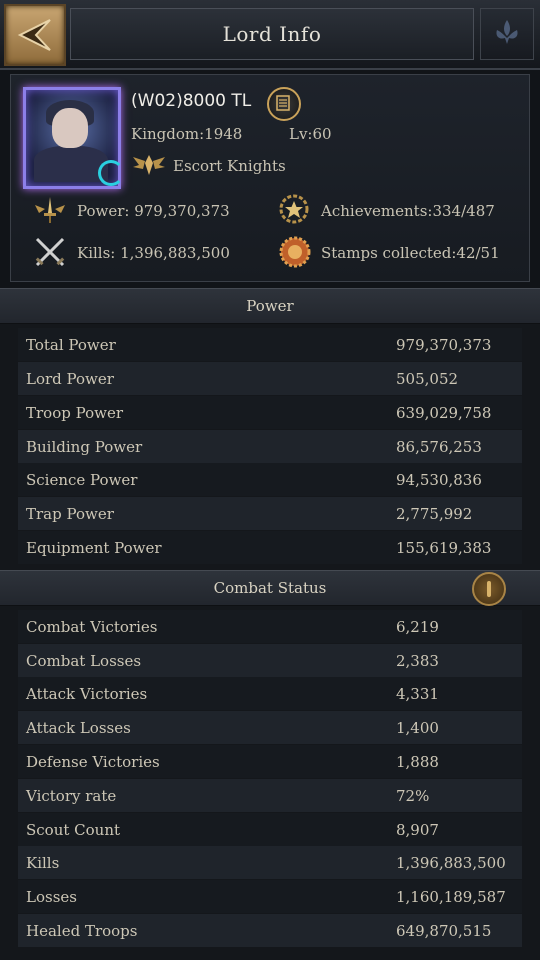 Image resolution: width=540 pixels, height=960 pixels. What do you see at coordinates (417, 727) in the screenshot?
I see `row-value: 1,400` at bounding box center [417, 727].